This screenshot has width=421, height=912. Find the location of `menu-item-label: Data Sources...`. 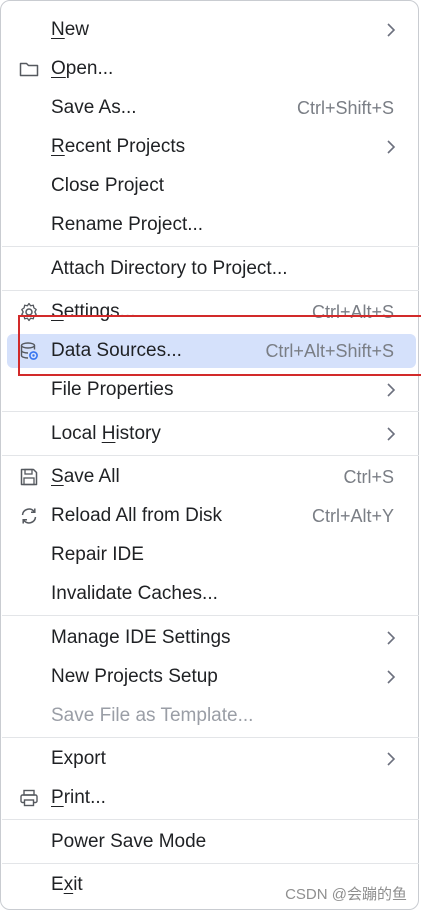

menu-item-label: Data Sources... is located at coordinates (116, 350).